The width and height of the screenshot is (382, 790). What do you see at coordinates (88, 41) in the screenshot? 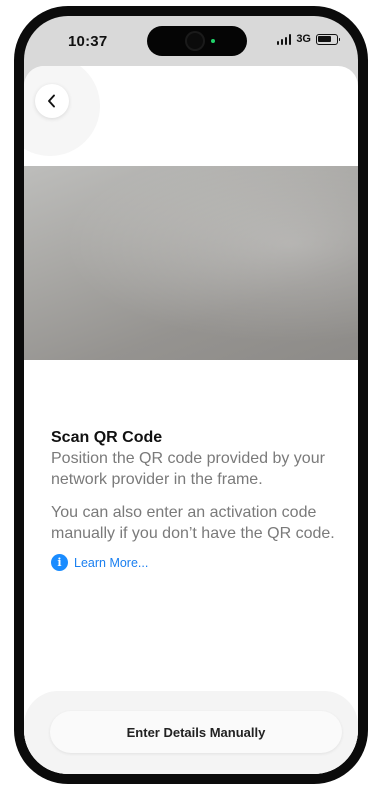
I see `status-time: 10:37` at bounding box center [88, 41].